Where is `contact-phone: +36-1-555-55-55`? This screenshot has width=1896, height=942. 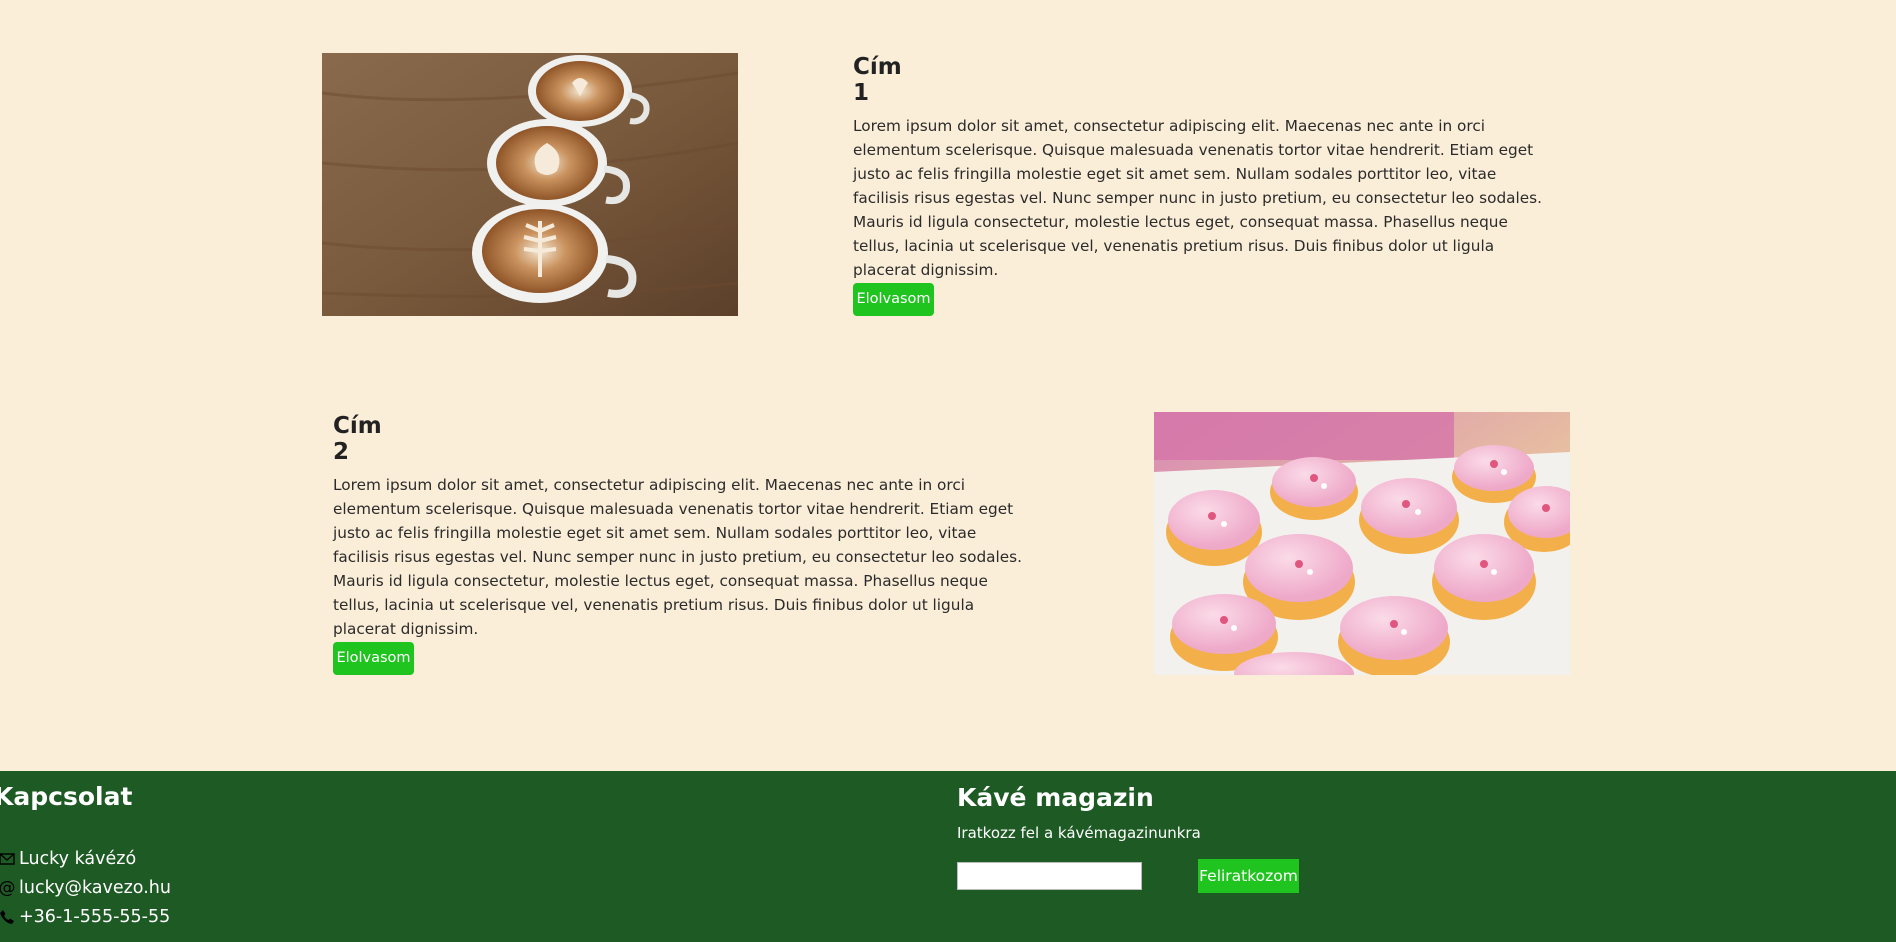
contact-phone: +36-1-555-55-55 is located at coordinates (85, 917).